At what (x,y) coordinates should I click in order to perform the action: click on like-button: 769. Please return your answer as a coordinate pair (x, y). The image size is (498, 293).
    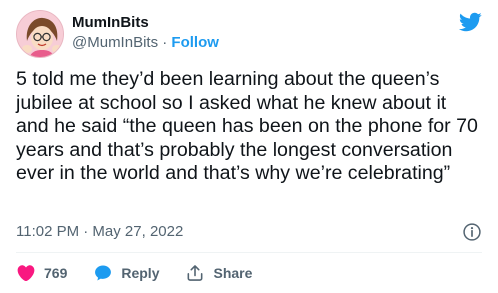
    Looking at the image, I should click on (41, 273).